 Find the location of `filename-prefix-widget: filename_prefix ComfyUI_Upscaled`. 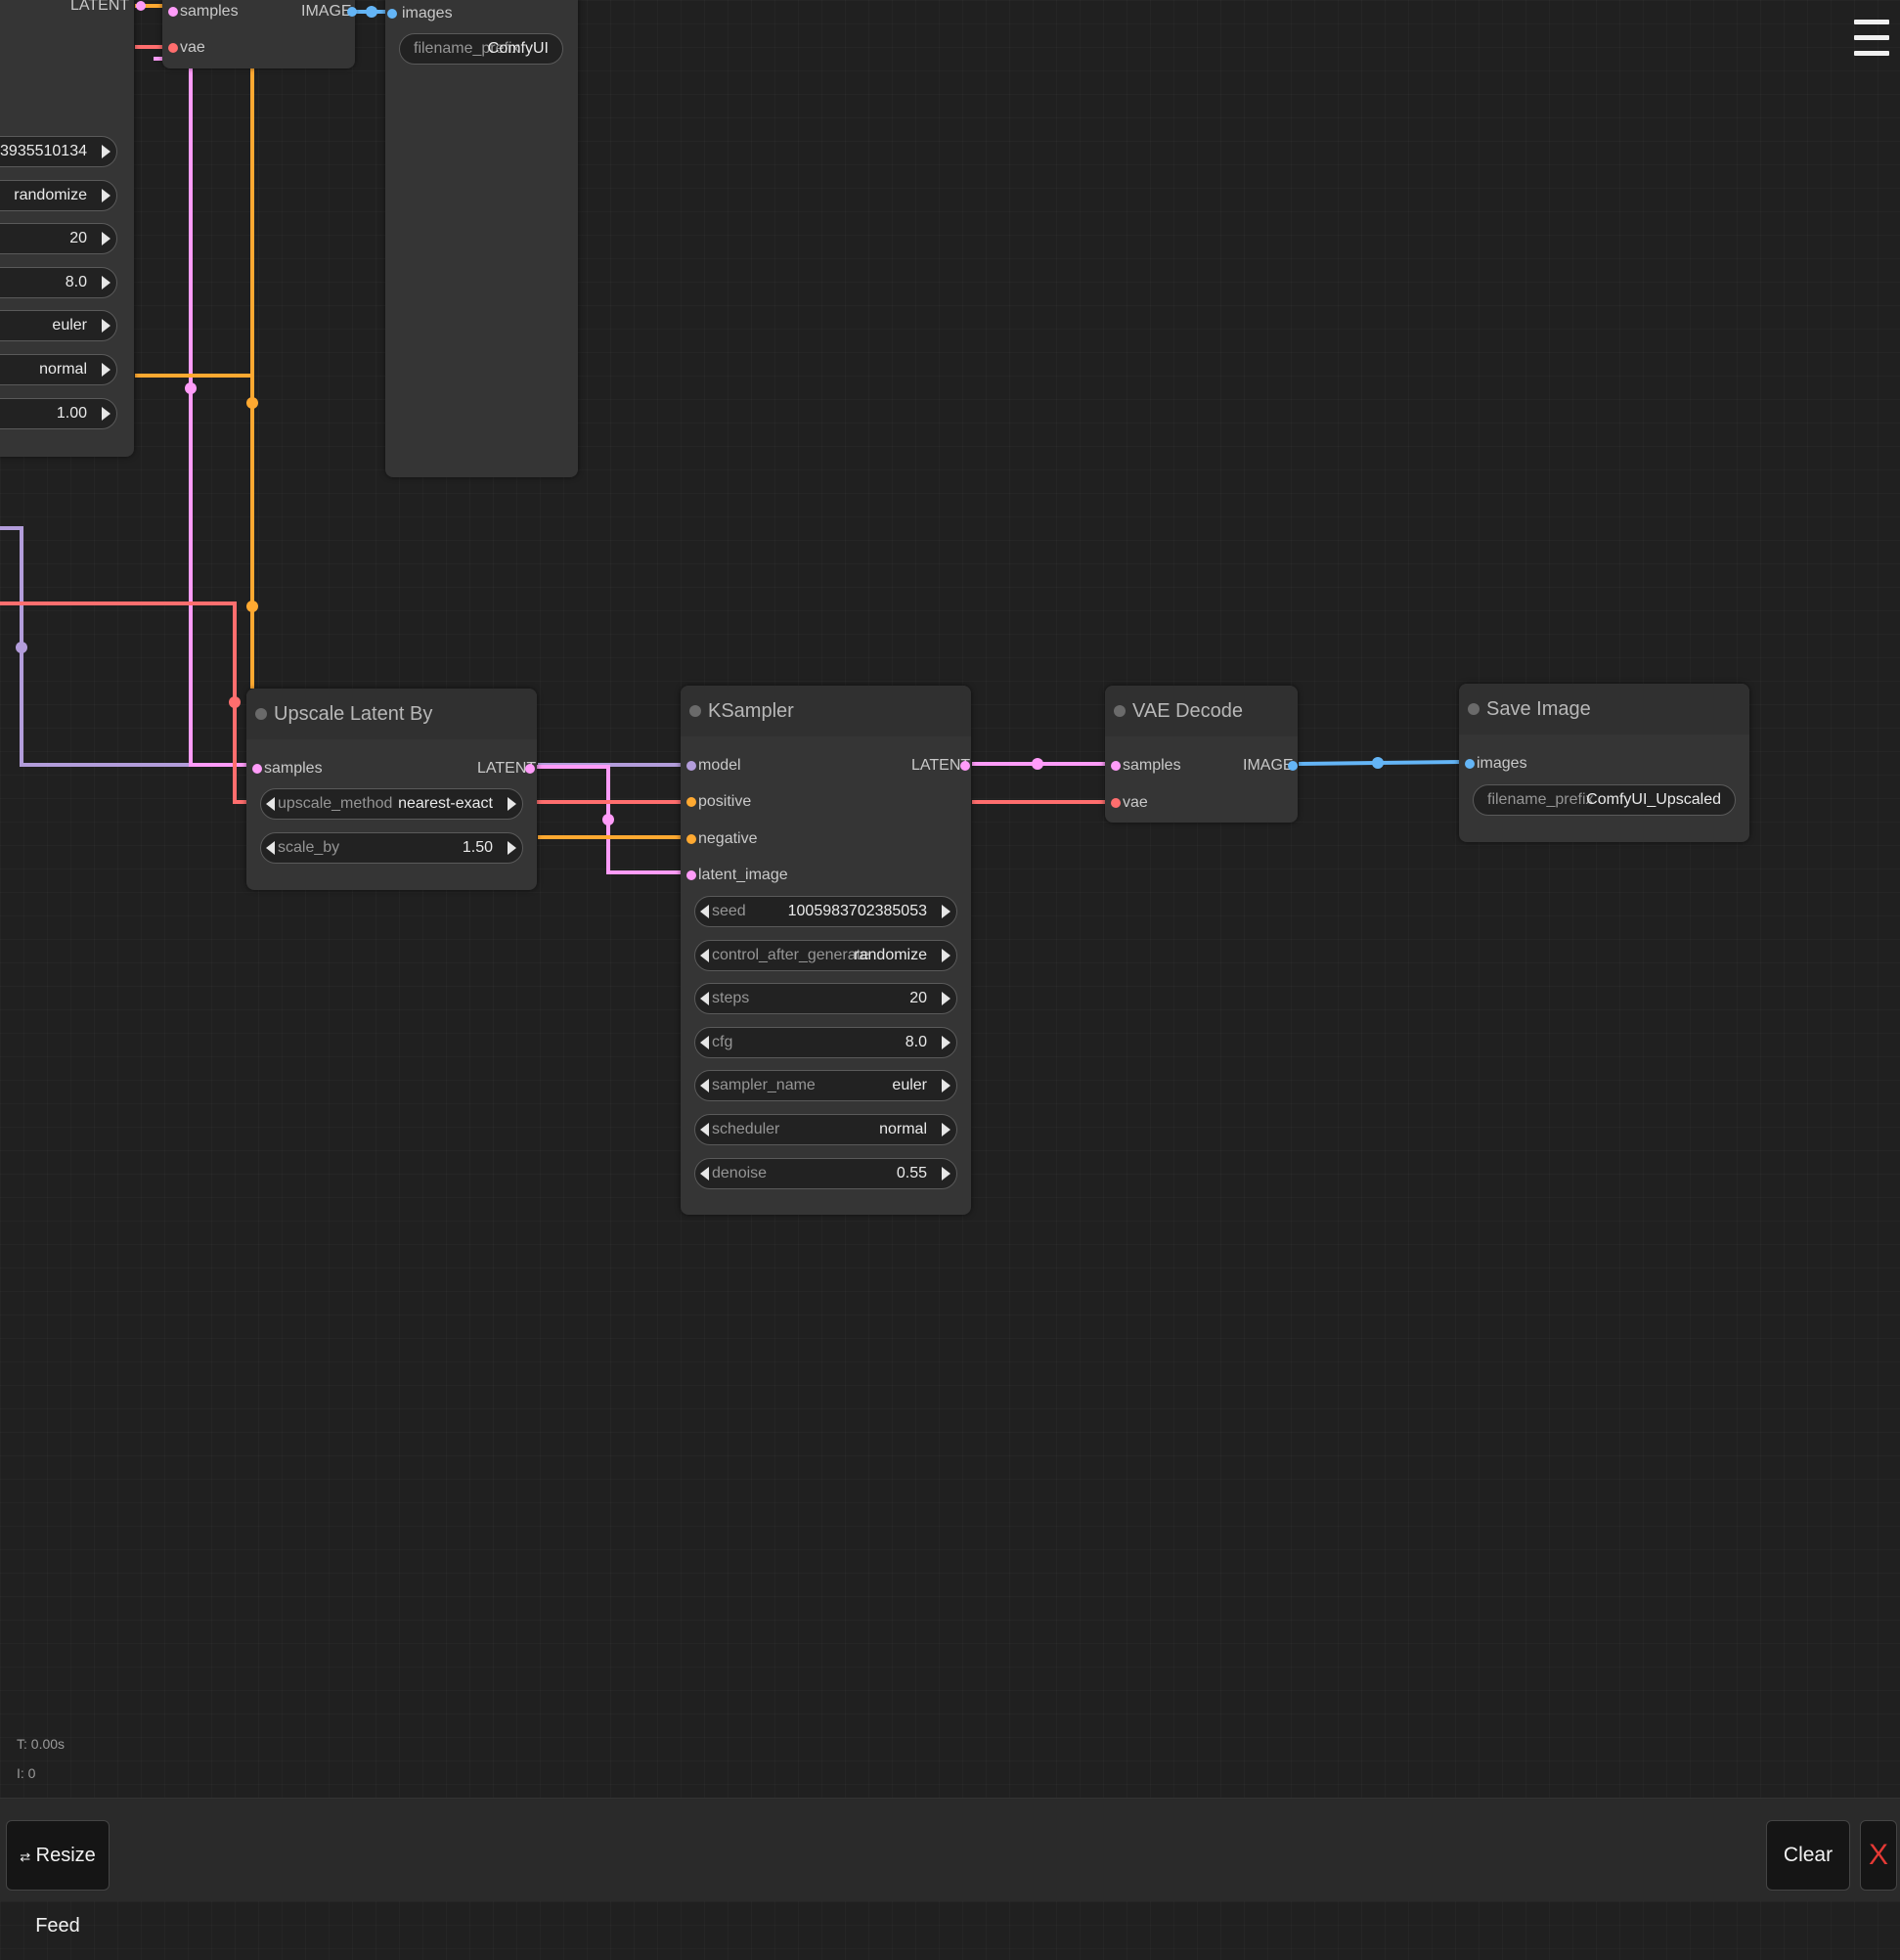

filename-prefix-widget: filename_prefix ComfyUI_Upscaled is located at coordinates (1604, 800).